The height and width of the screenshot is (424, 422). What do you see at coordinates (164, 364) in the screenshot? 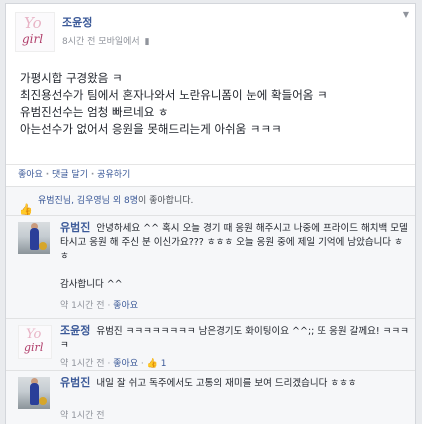
I see `comment-like-count: 1` at bounding box center [164, 364].